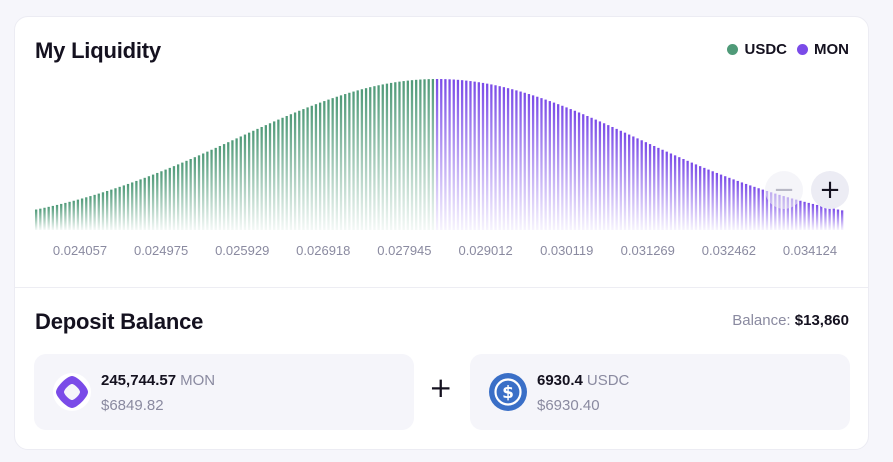  Describe the element at coordinates (441, 287) in the screenshot. I see `section-divider` at that location.